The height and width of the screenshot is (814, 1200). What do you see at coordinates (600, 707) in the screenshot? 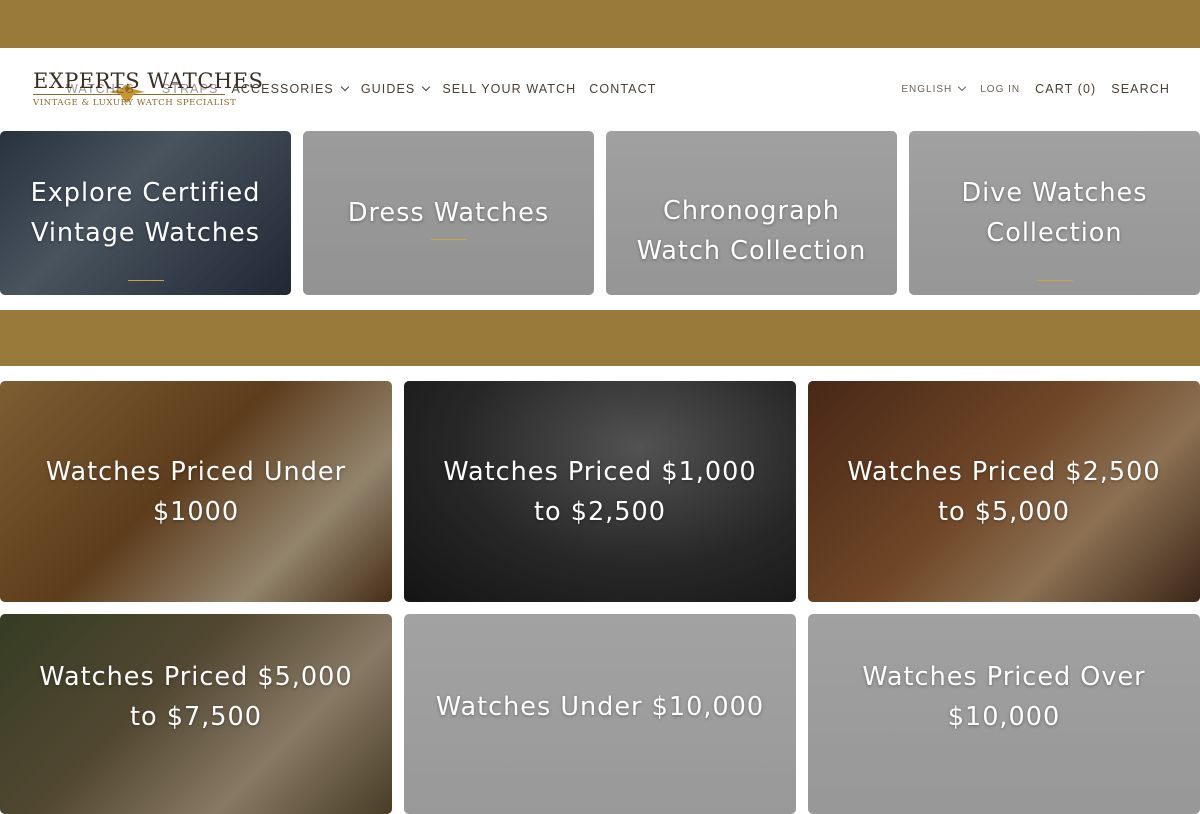
I see `price-title: Watches Under $10,000` at bounding box center [600, 707].